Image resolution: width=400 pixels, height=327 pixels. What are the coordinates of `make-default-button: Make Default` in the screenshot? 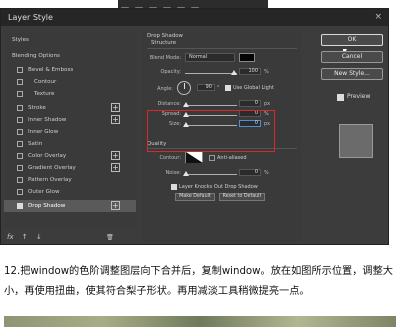 It's located at (195, 197).